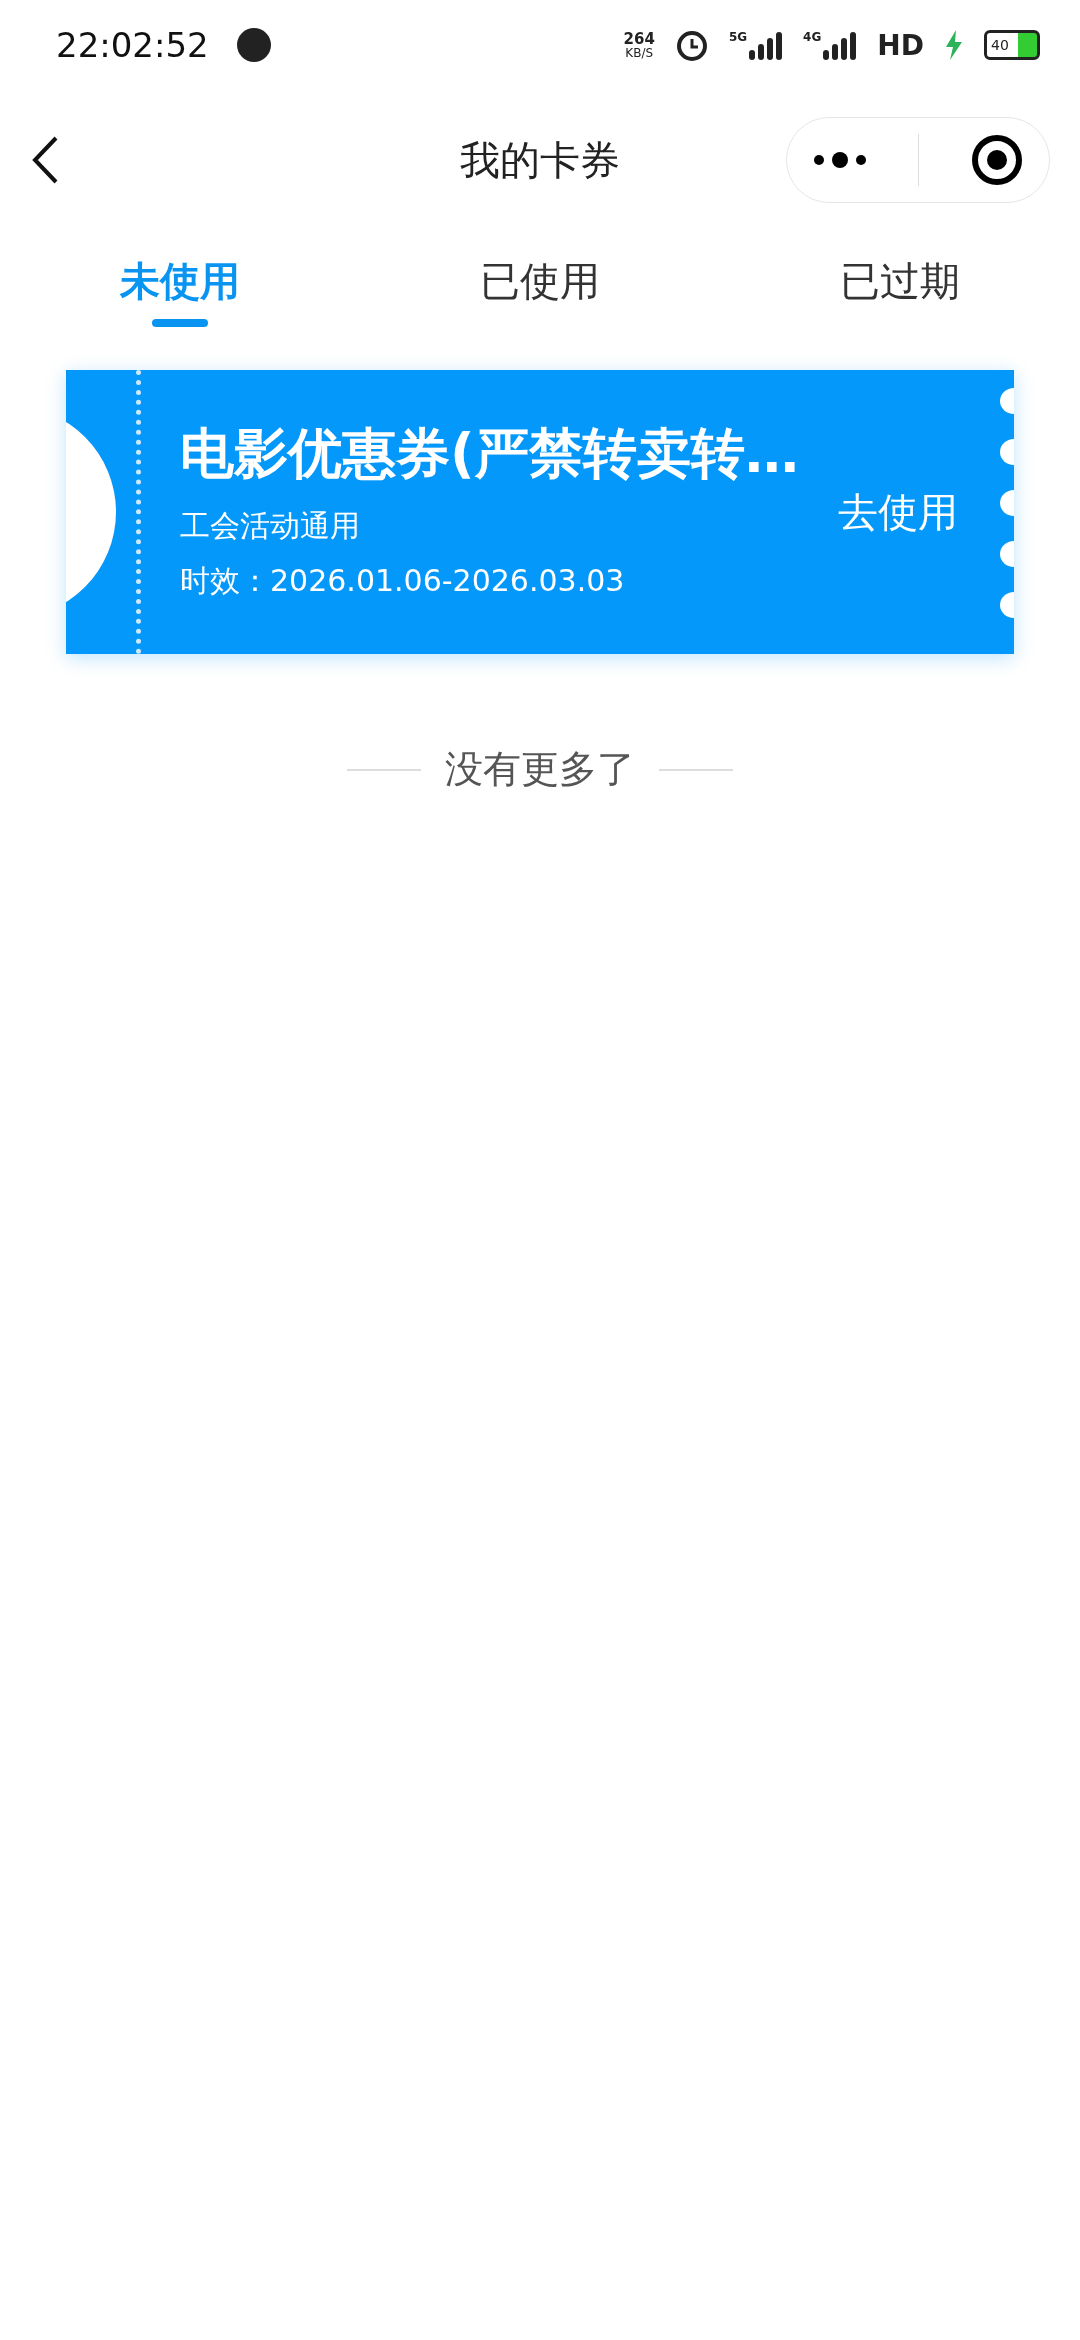 This screenshot has width=1080, height=2340. What do you see at coordinates (270, 526) in the screenshot?
I see `coupon-subtitle: 工会活动通用` at bounding box center [270, 526].